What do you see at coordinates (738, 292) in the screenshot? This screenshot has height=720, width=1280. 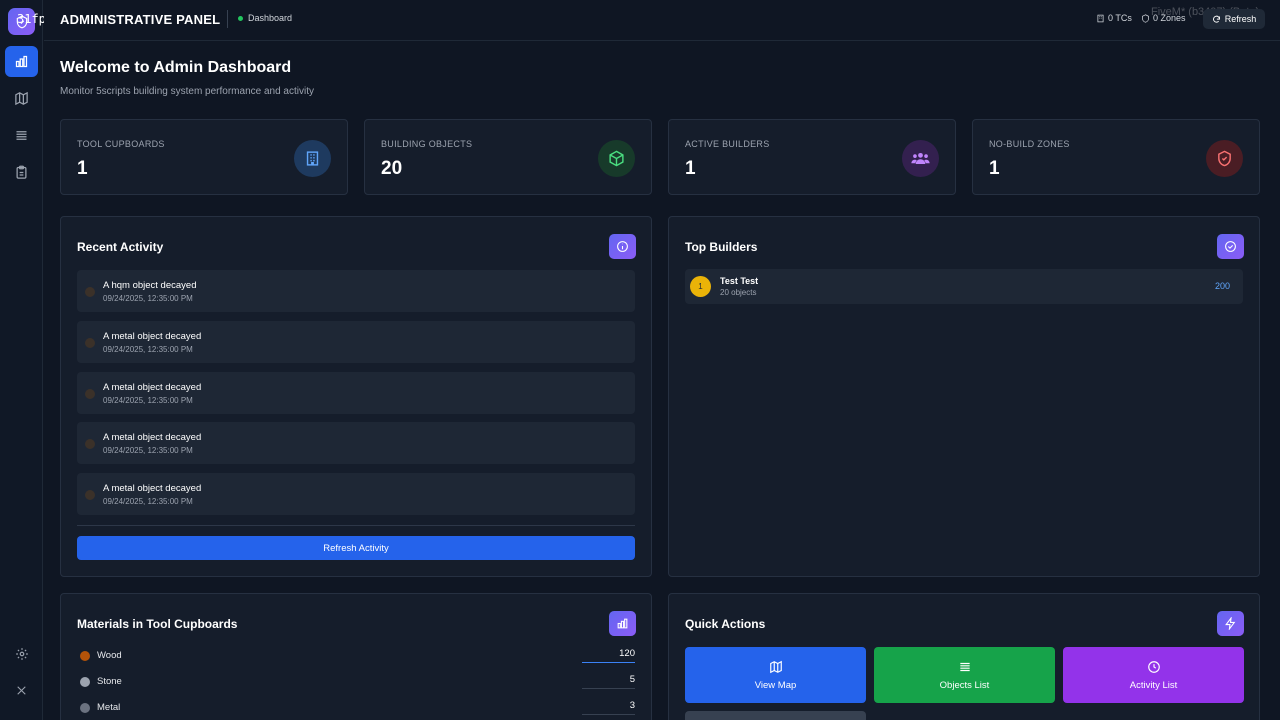 I see `builder-objects: 20 objects` at bounding box center [738, 292].